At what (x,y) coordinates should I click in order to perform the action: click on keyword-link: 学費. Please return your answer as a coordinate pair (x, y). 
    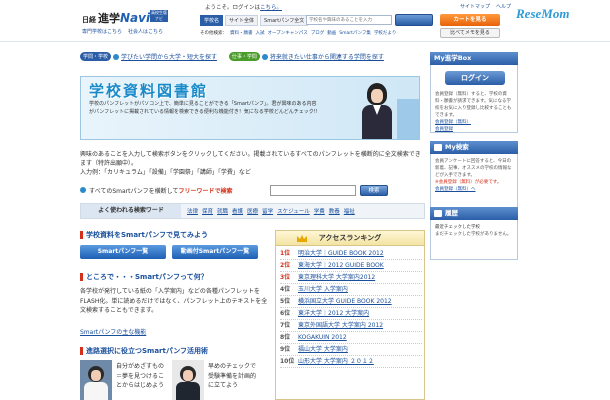
    Looking at the image, I should click on (319, 211).